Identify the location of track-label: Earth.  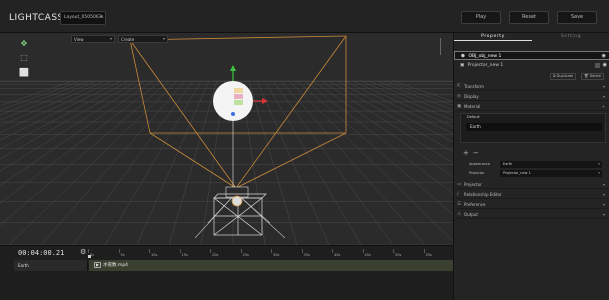
(23, 265).